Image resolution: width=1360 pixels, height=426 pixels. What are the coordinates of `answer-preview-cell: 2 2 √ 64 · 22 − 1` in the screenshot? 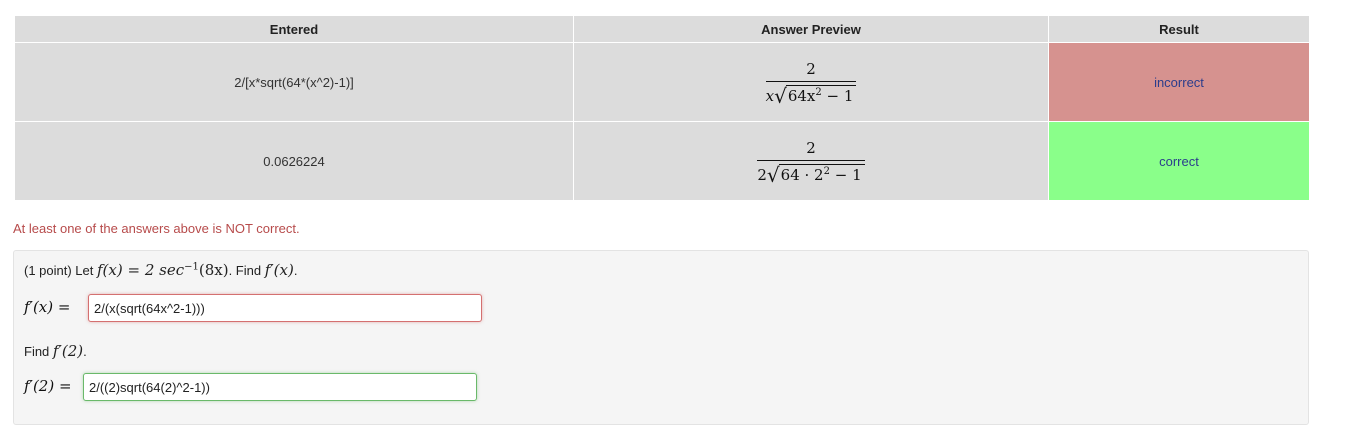 It's located at (811, 161).